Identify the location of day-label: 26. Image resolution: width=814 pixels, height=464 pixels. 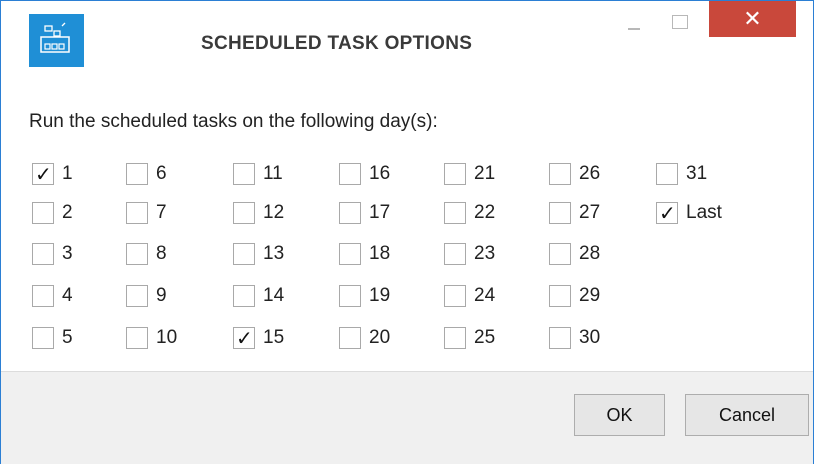
(590, 173).